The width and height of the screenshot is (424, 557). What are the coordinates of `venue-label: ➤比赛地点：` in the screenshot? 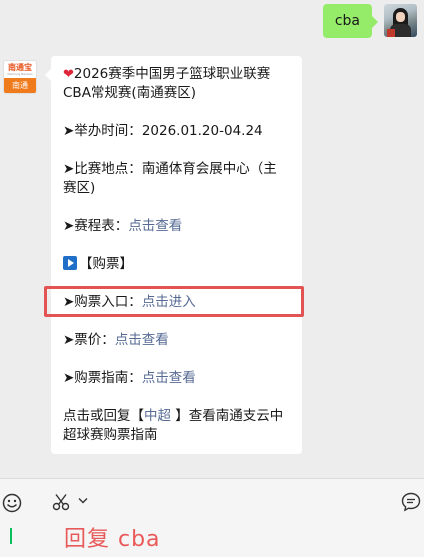 It's located at (102, 169).